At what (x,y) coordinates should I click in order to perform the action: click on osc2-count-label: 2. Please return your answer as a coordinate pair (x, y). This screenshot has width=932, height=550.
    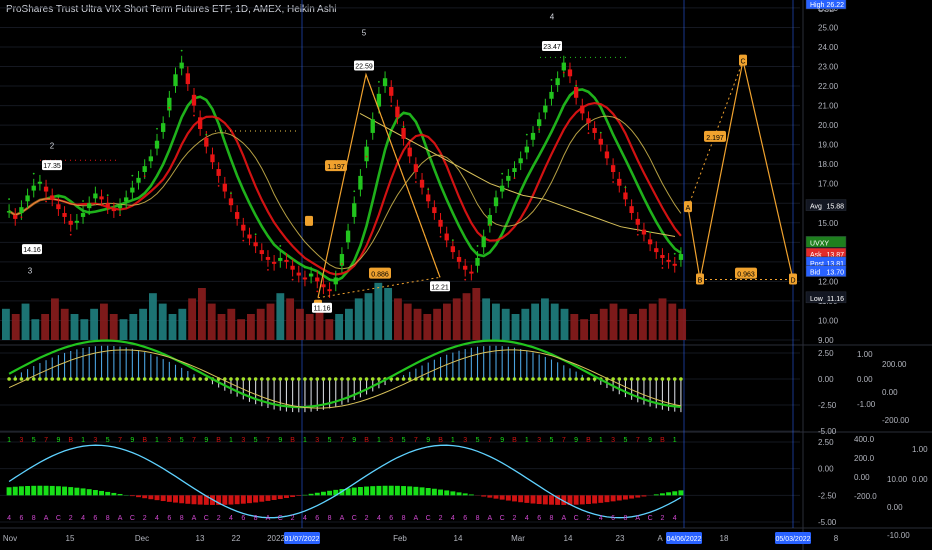
    Looking at the image, I should click on (367, 518).